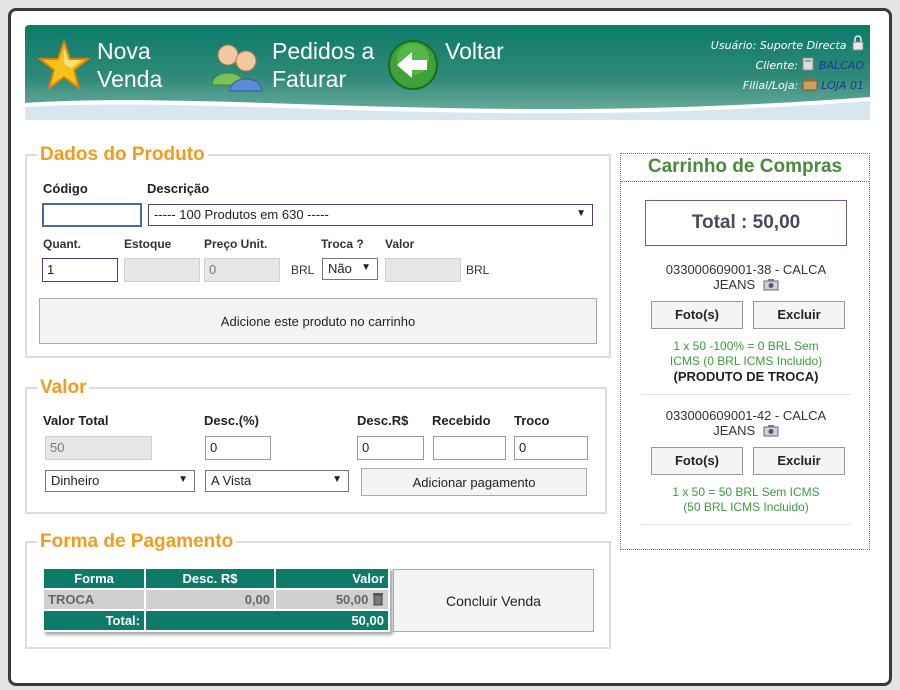 The height and width of the screenshot is (690, 900). I want to click on produto-legend: Dados do Produto, so click(122, 154).